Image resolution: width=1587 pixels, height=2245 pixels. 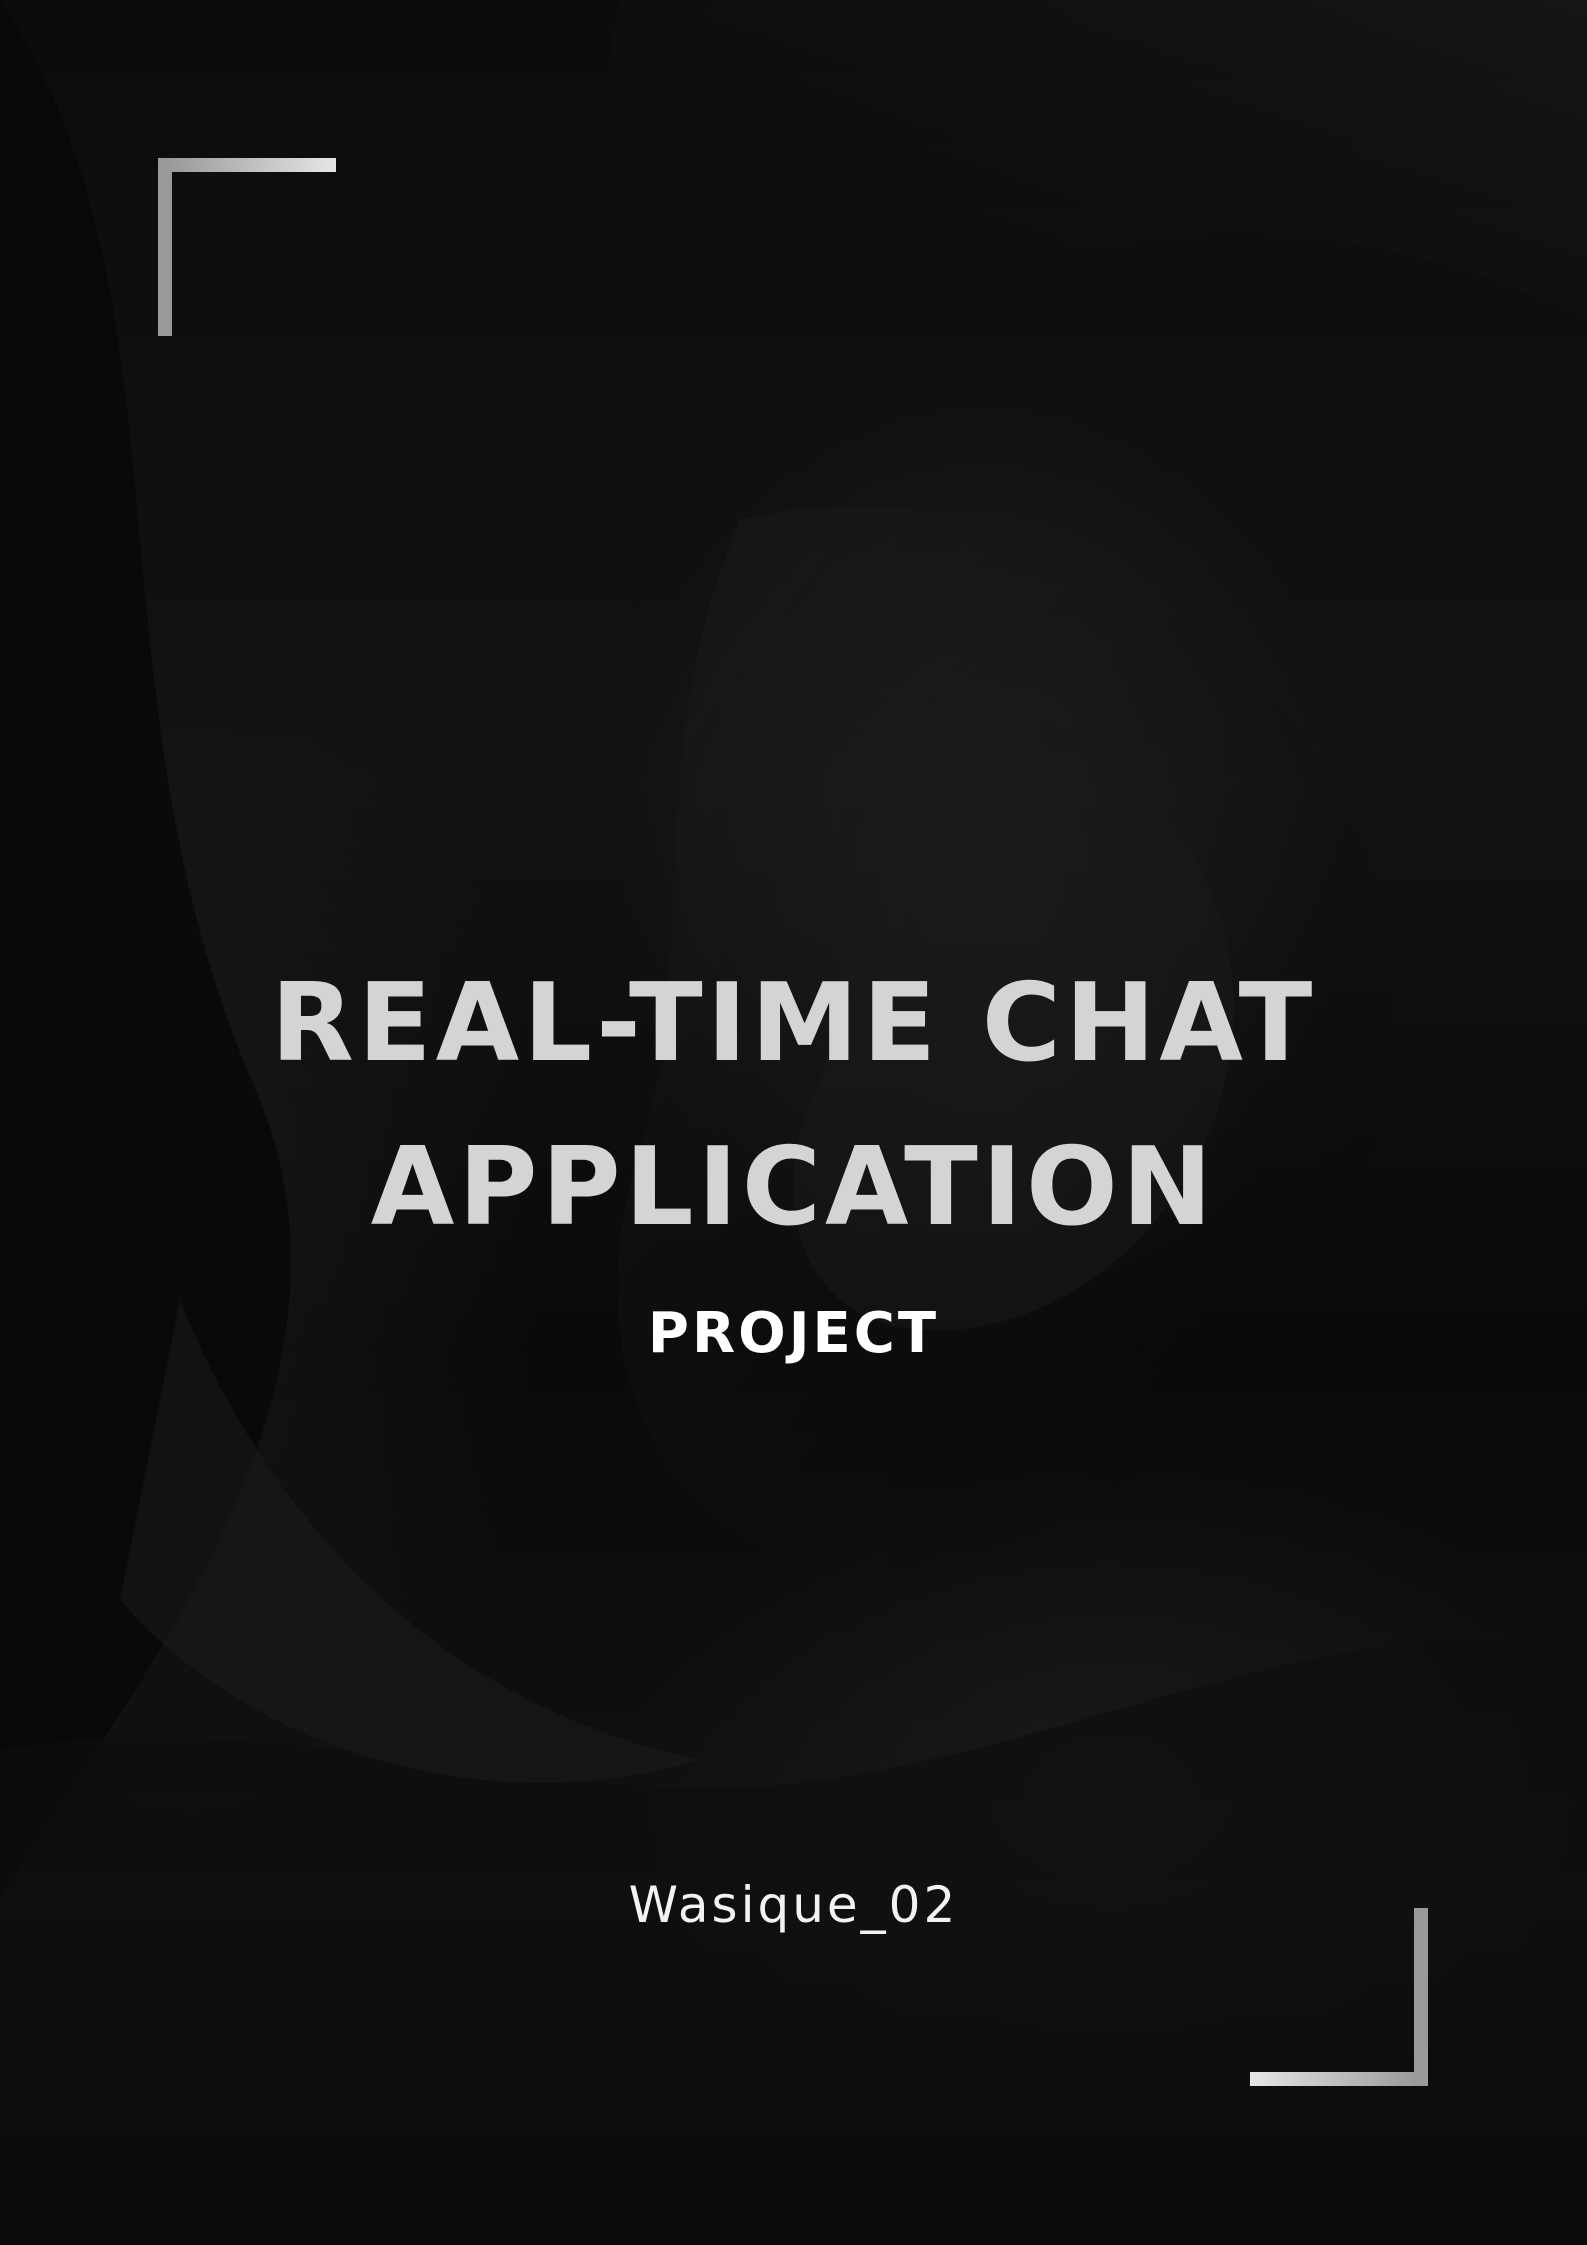 What do you see at coordinates (247, 247) in the screenshot?
I see `frame-corner-top-left` at bounding box center [247, 247].